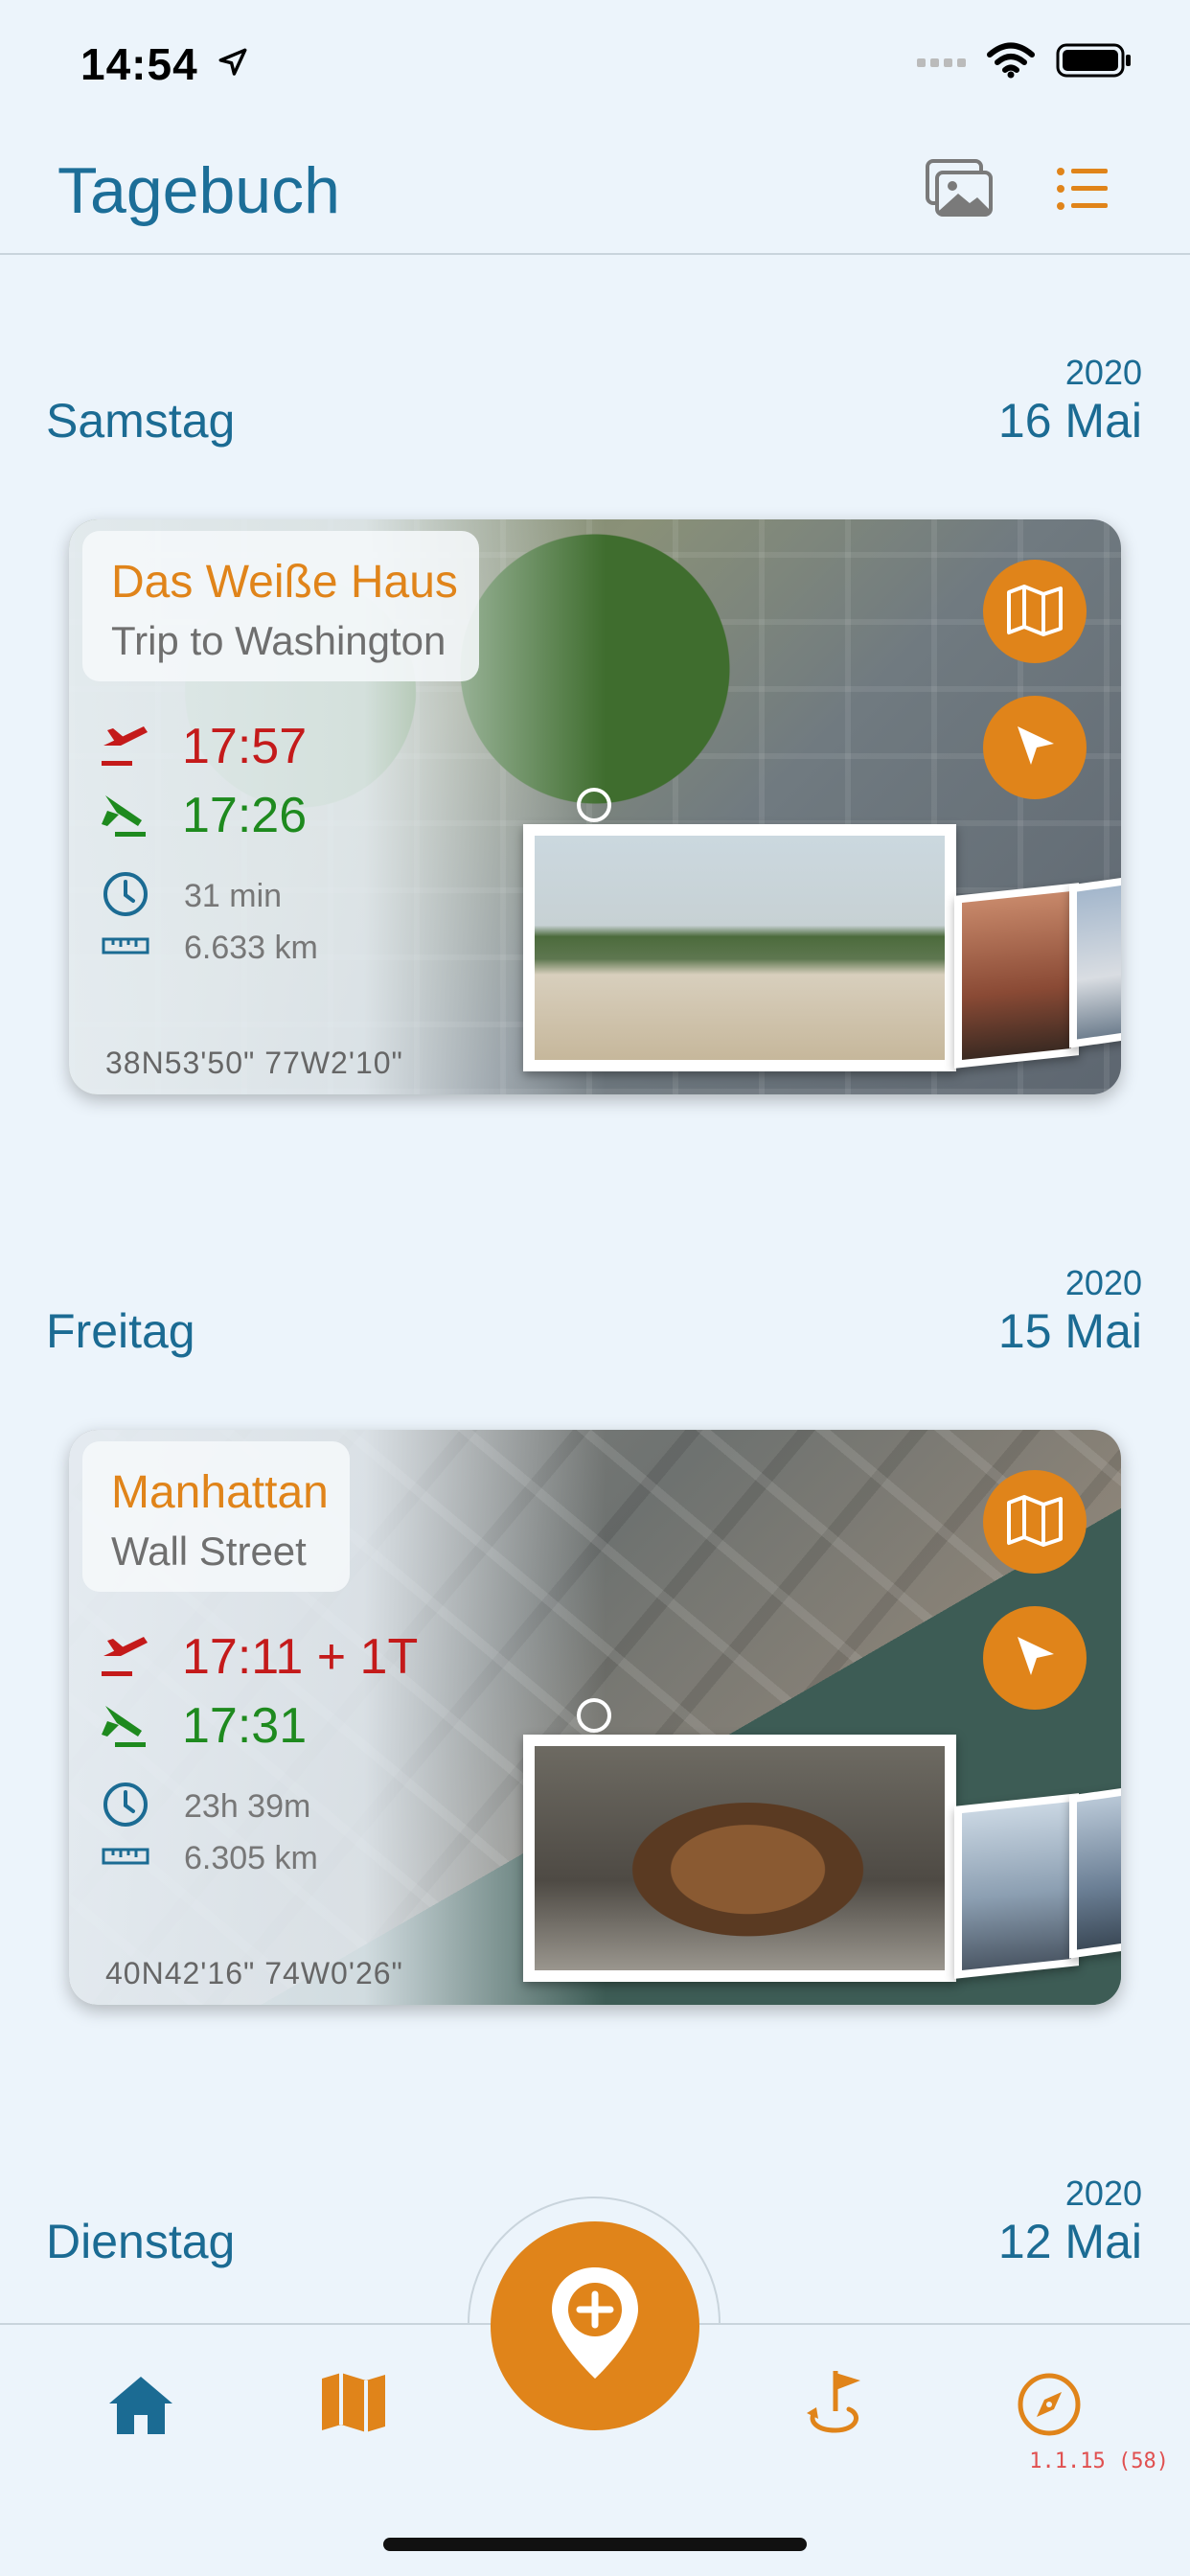 The width and height of the screenshot is (1190, 2576). What do you see at coordinates (248, 1806) in the screenshot?
I see `duration: 23h 39m` at bounding box center [248, 1806].